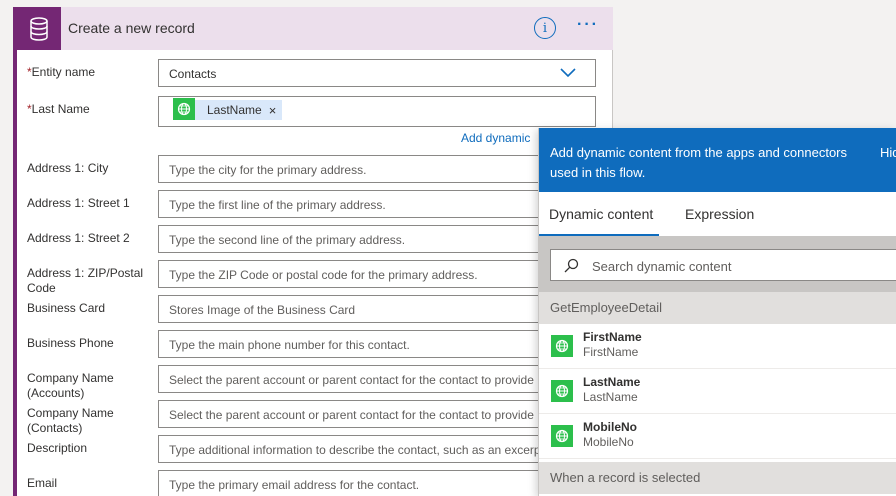 The height and width of the screenshot is (496, 896). Describe the element at coordinates (717, 478) in the screenshot. I see `group-header-record-selected: When a record is selected` at that location.